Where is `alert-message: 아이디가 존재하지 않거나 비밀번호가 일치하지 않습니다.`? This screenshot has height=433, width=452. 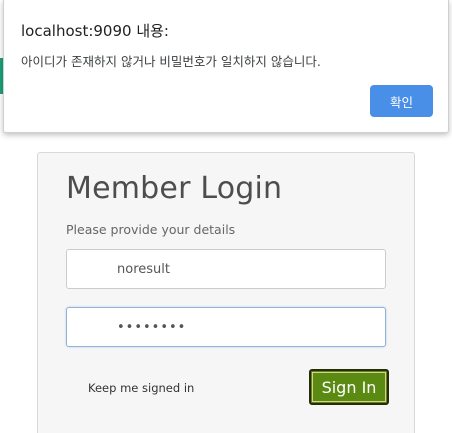 alert-message: 아이디가 존재하지 않거나 비밀번호가 일치하지 않습니다. is located at coordinates (171, 61).